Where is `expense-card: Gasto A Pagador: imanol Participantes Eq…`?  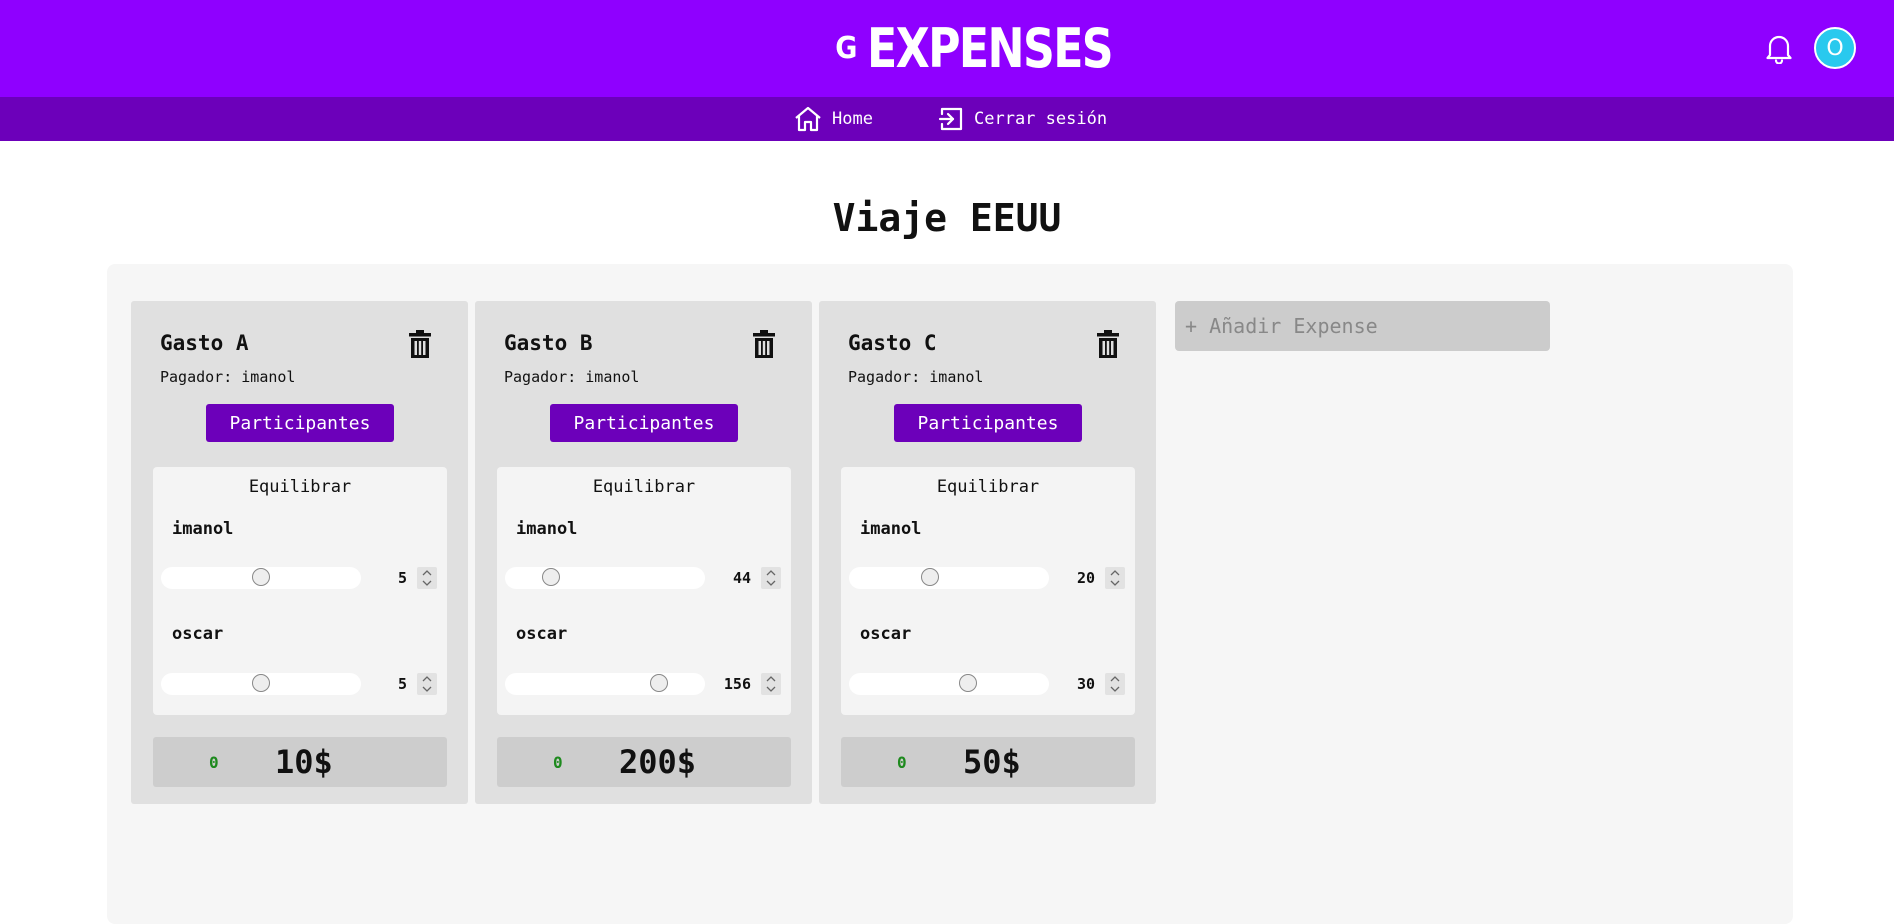
expense-card: Gasto A Pagador: imanol Participantes Eq… is located at coordinates (299, 552).